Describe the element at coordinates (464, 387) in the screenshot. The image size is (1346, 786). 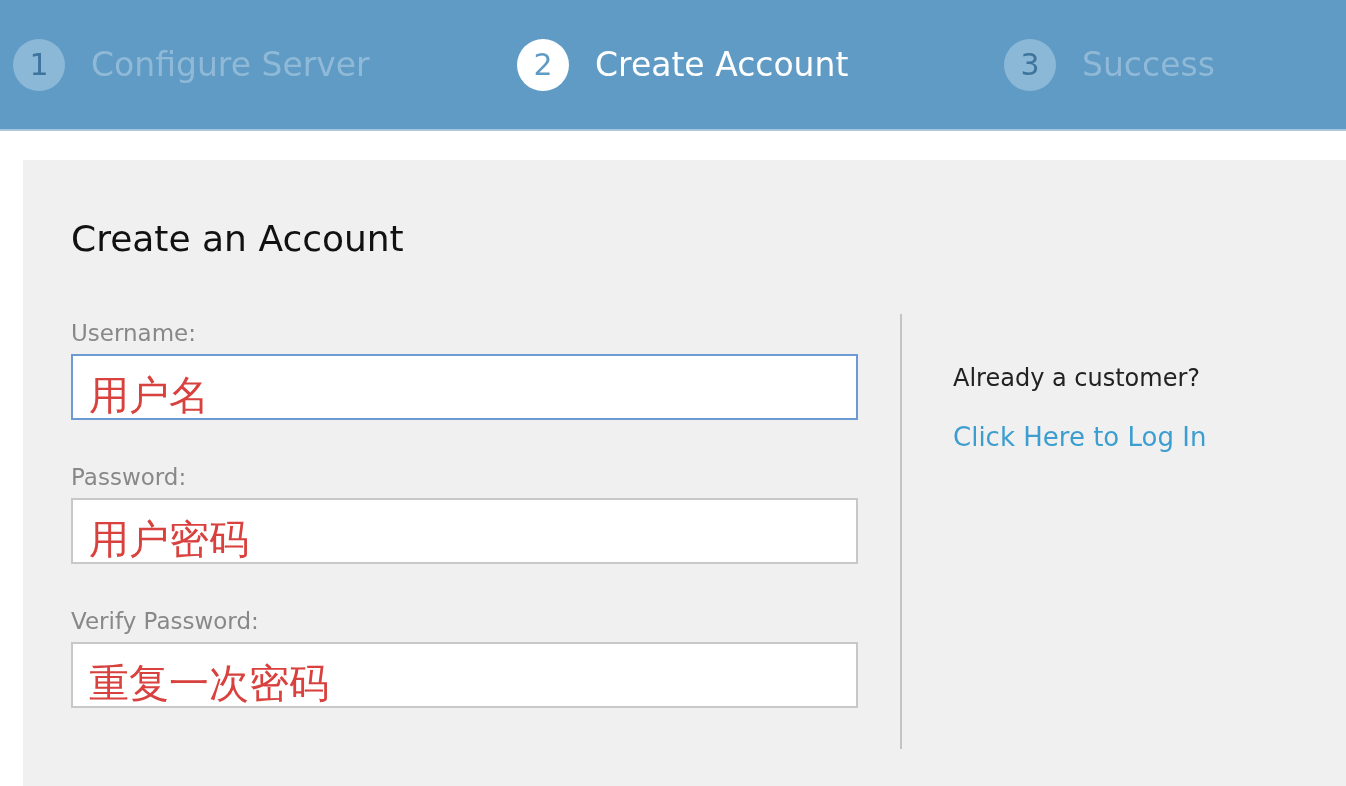
I see `input-field: 用户名` at that location.